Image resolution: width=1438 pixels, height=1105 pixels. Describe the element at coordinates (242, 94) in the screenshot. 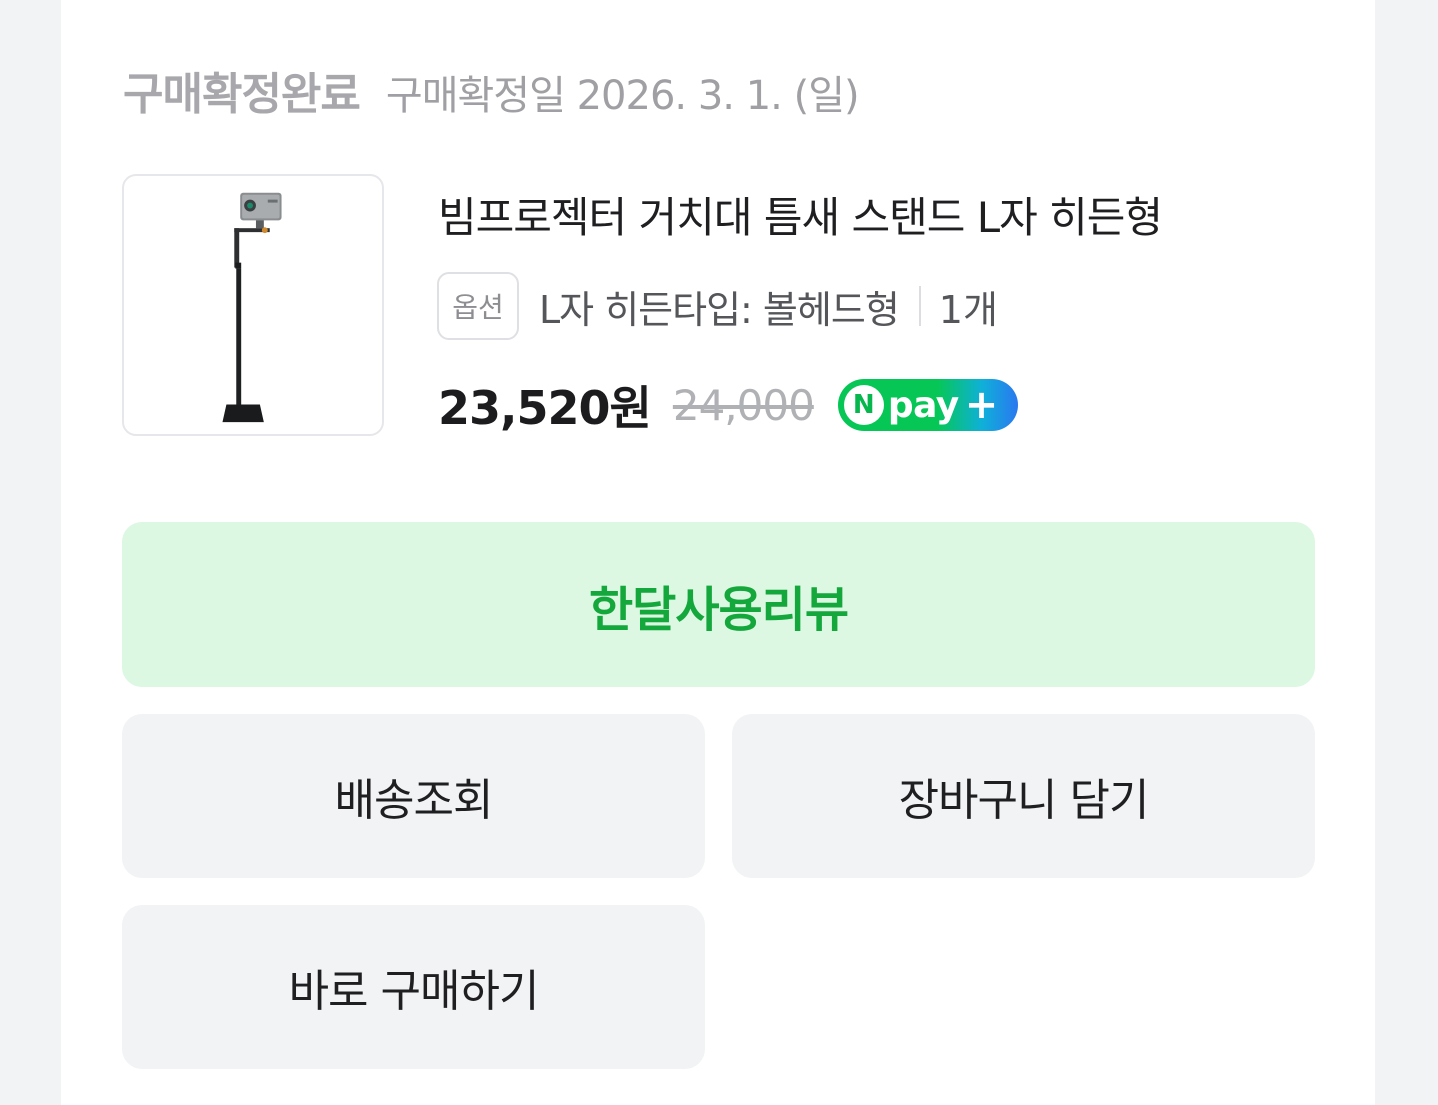

I see `order-status: 구매확정완료` at that location.